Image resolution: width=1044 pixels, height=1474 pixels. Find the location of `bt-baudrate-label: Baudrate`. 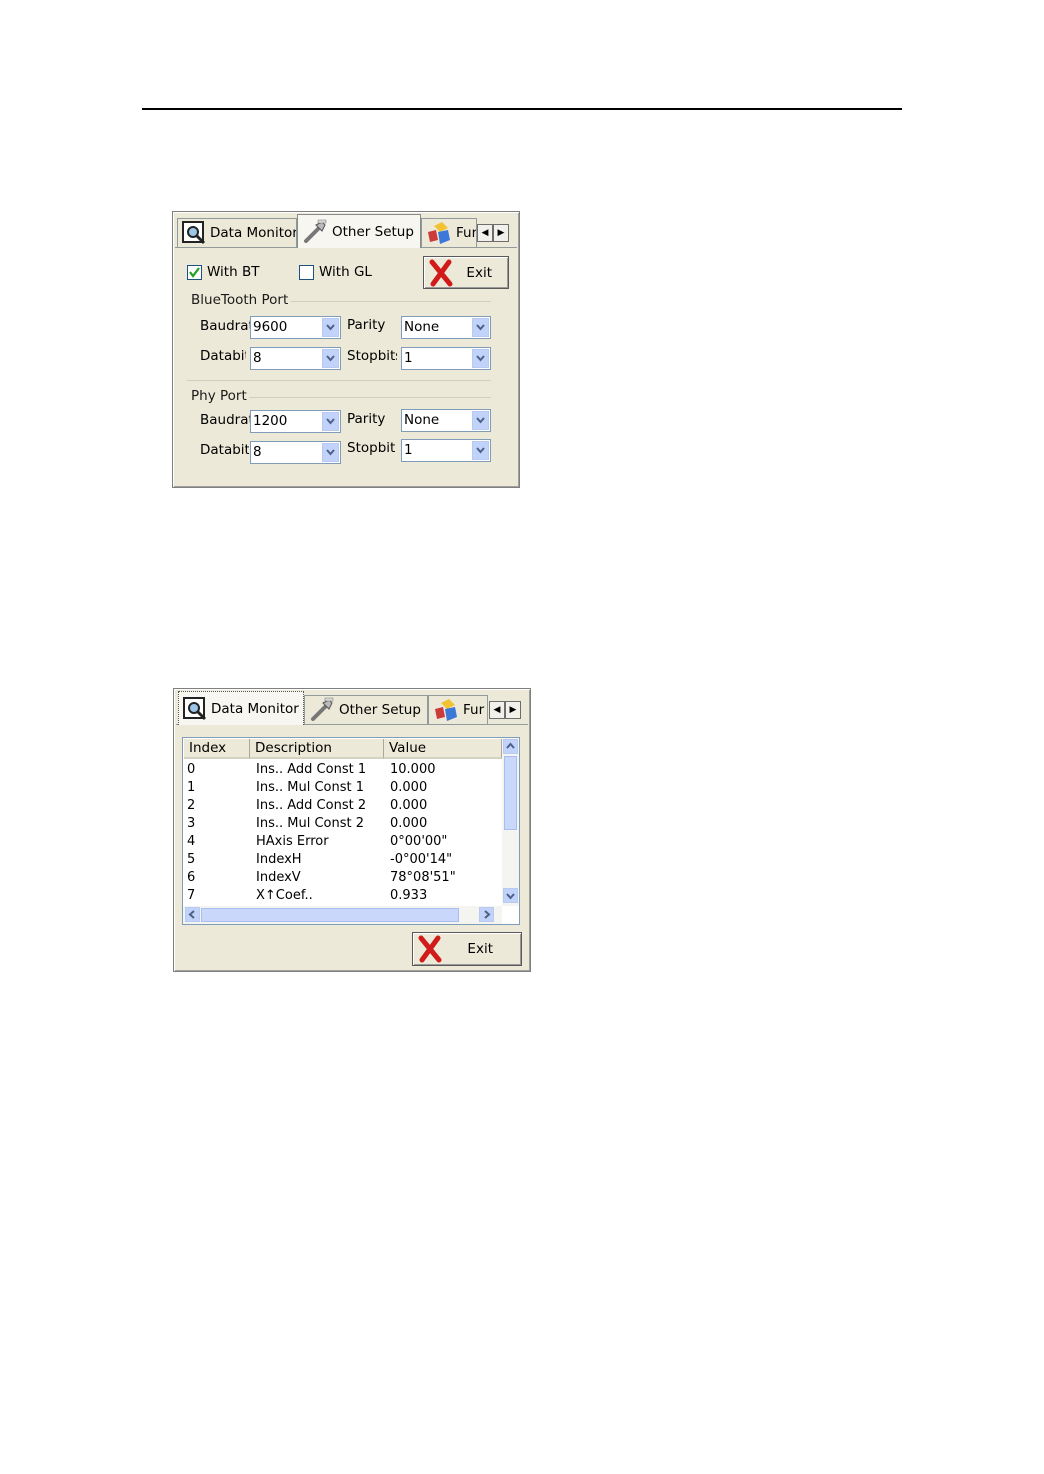

bt-baudrate-label: Baudrate is located at coordinates (225, 326).